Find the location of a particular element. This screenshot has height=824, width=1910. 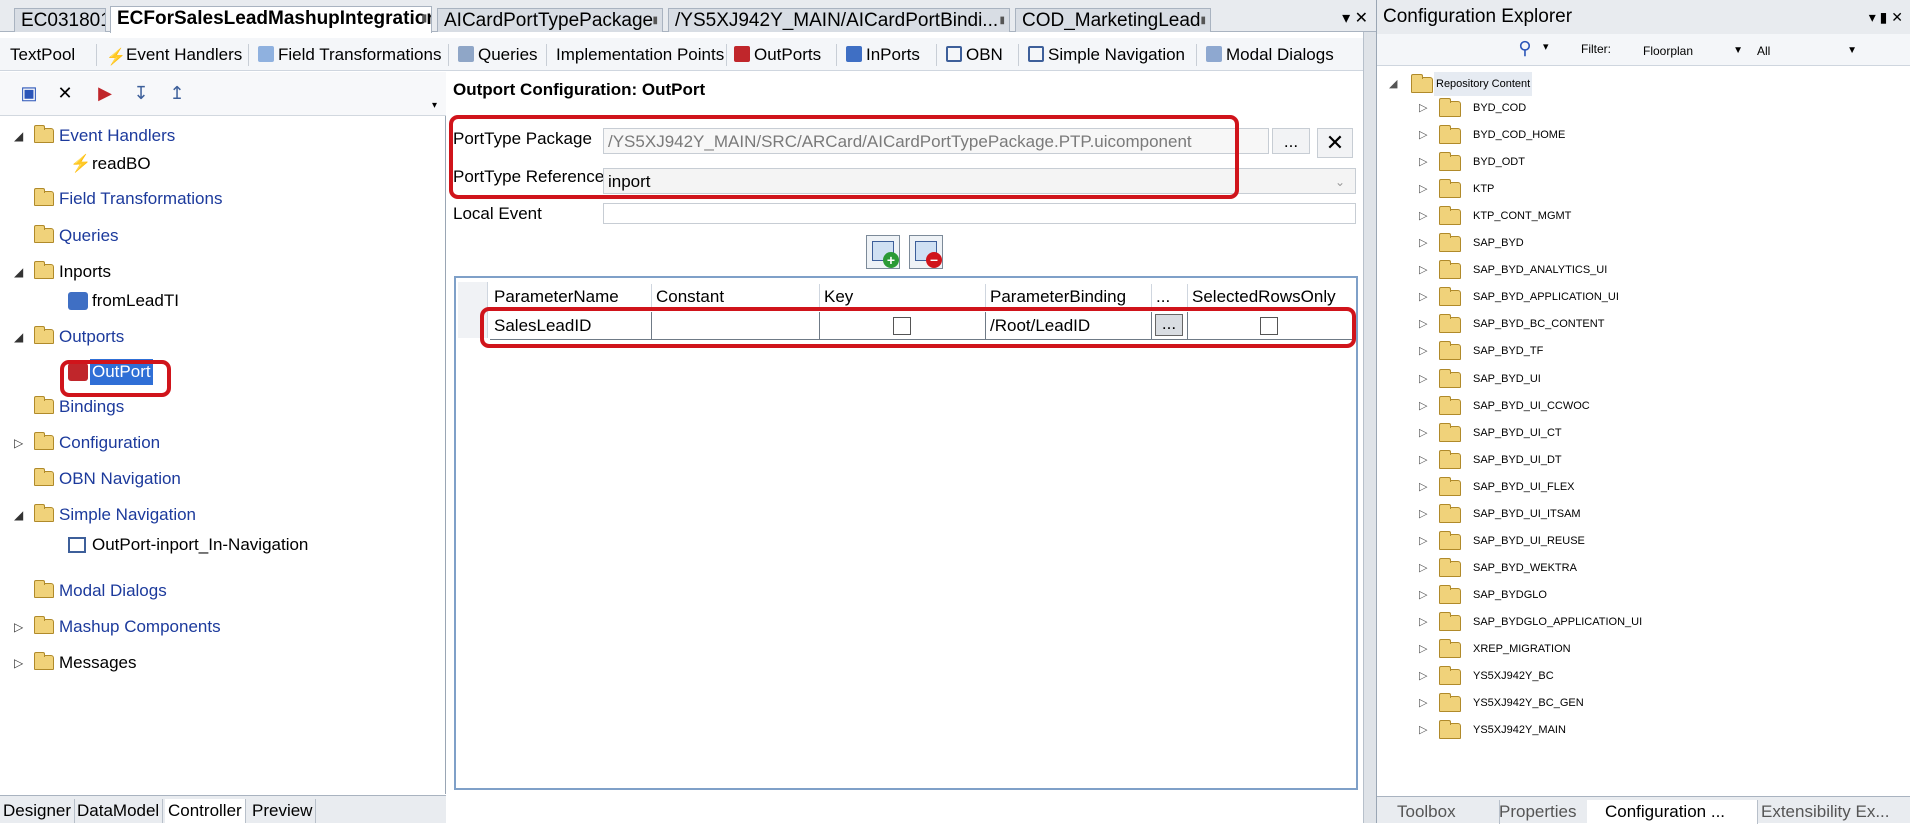

tree-label: BYD_COD is located at coordinates (1500, 108).